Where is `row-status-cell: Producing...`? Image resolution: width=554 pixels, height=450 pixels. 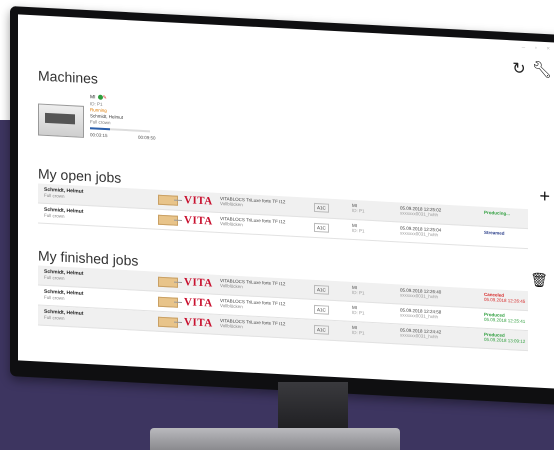 row-status-cell: Producing... is located at coordinates (497, 213).